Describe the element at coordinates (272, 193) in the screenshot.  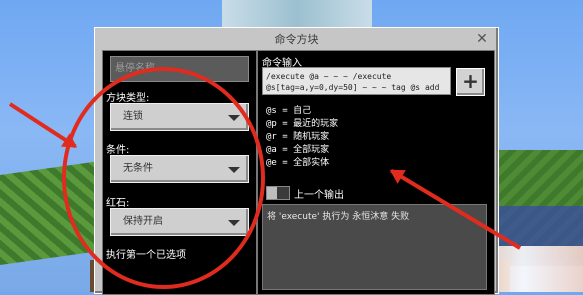
I see `toggle-knob` at that location.